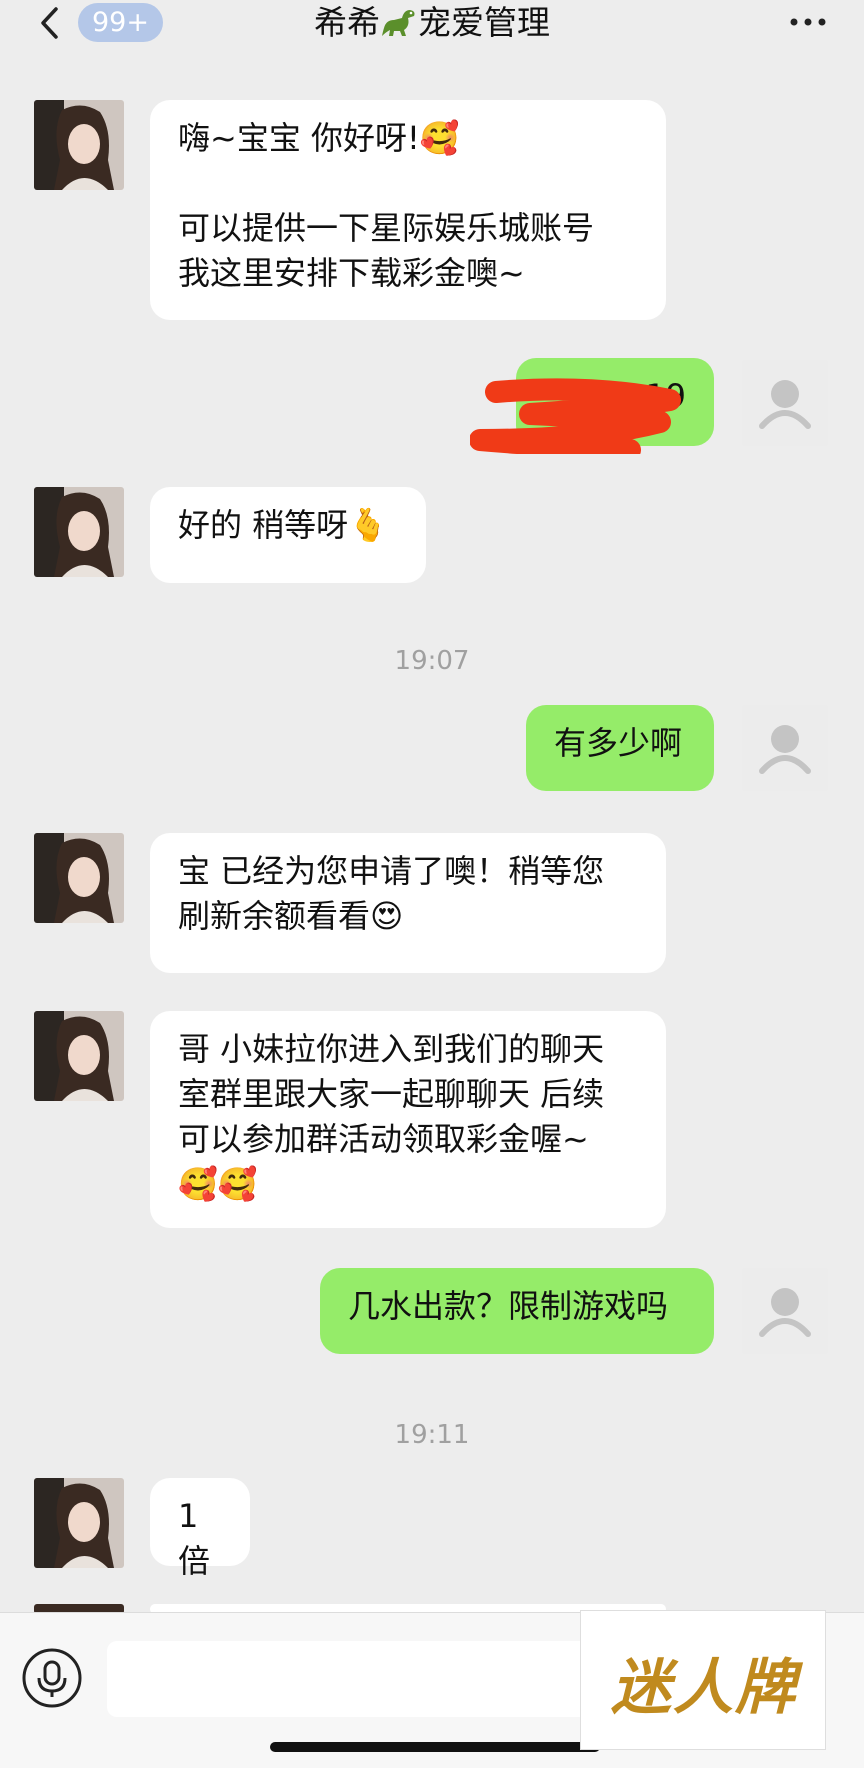  What do you see at coordinates (200, 1529) in the screenshot?
I see `message-bubble-incoming: 1倍` at bounding box center [200, 1529].